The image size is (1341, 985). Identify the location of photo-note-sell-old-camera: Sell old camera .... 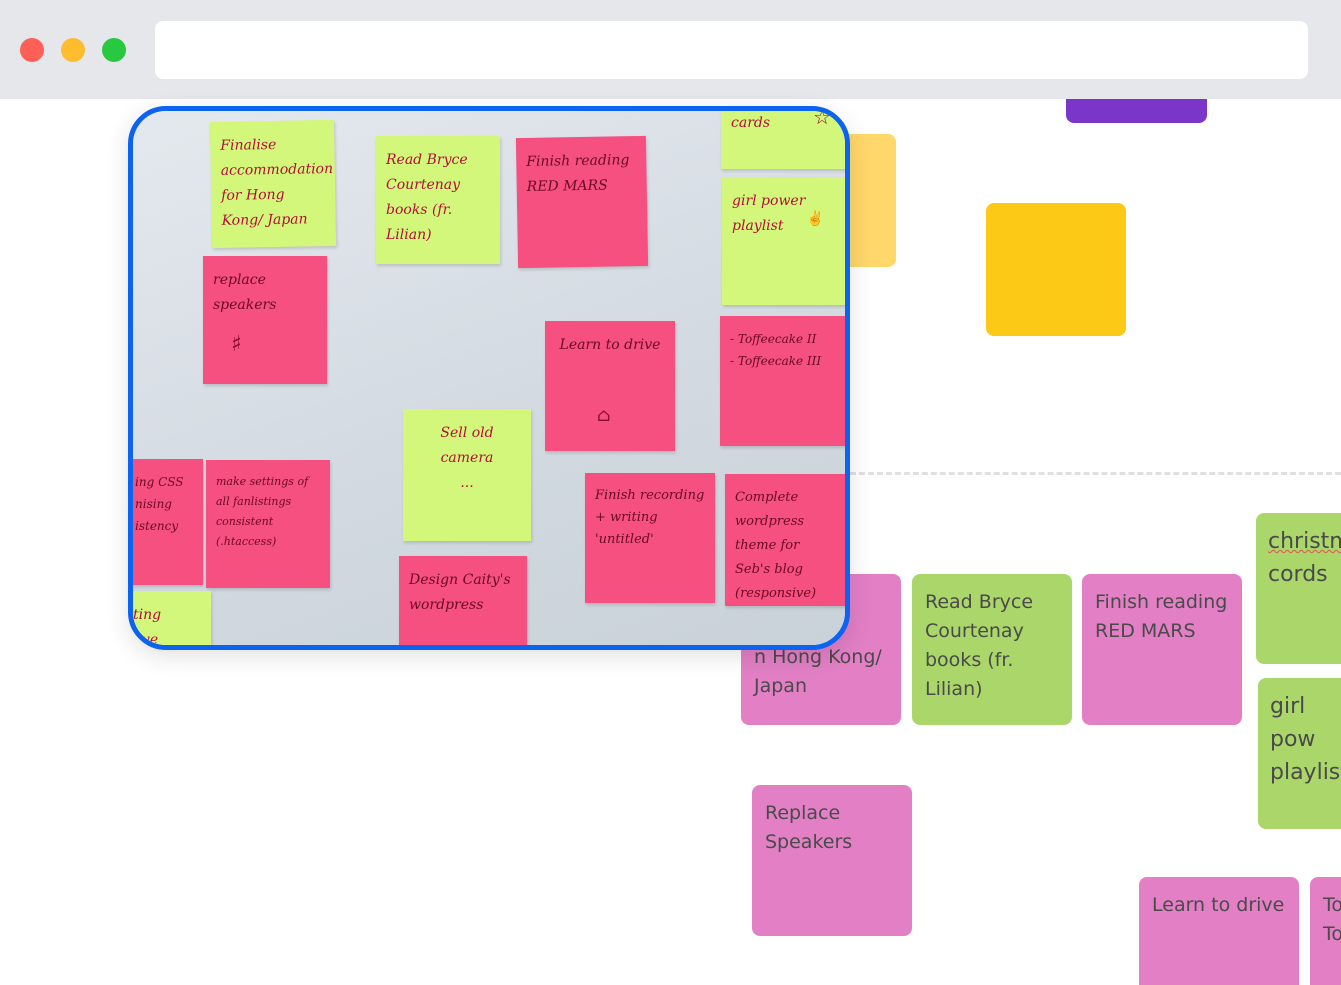
(467, 475).